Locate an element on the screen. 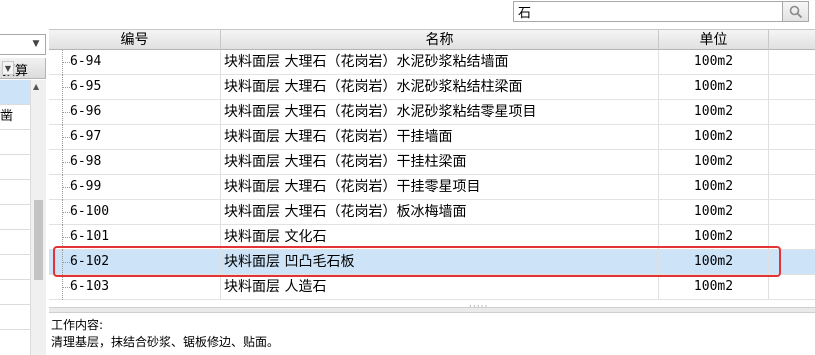  row-code: 6-96 is located at coordinates (135, 112).